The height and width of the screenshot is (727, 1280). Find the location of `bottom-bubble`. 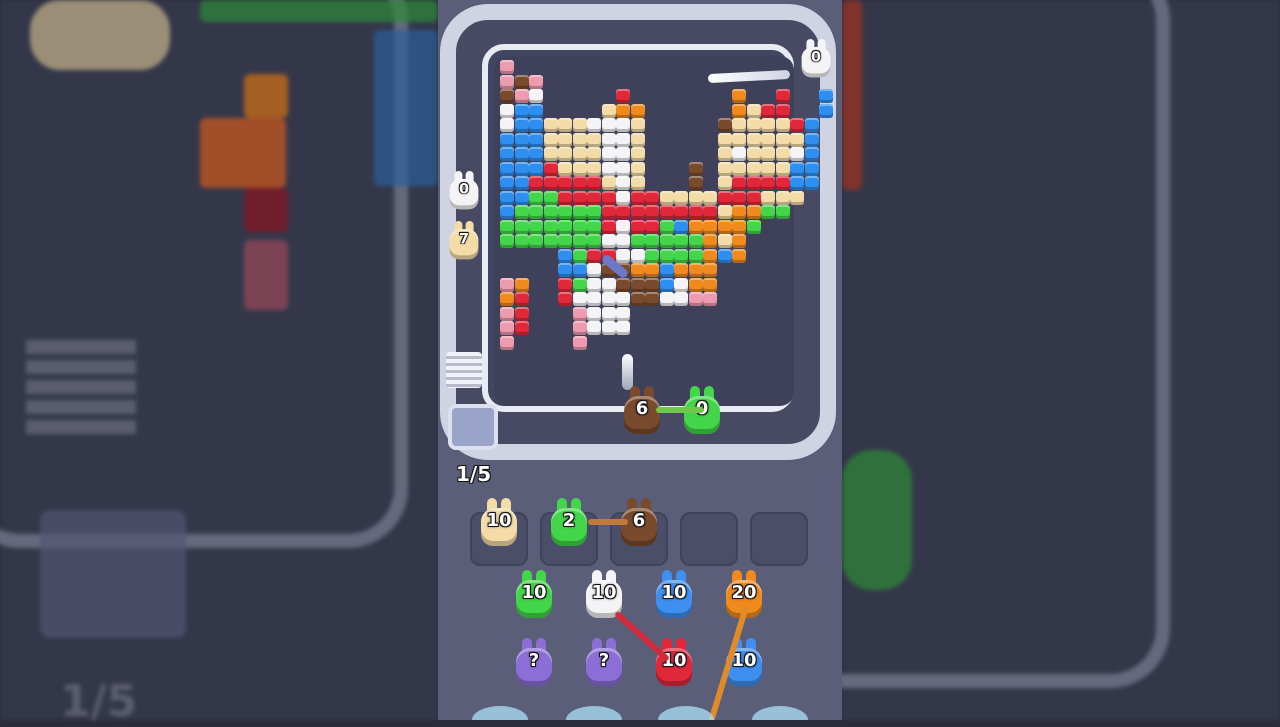

bottom-bubble is located at coordinates (500, 713).